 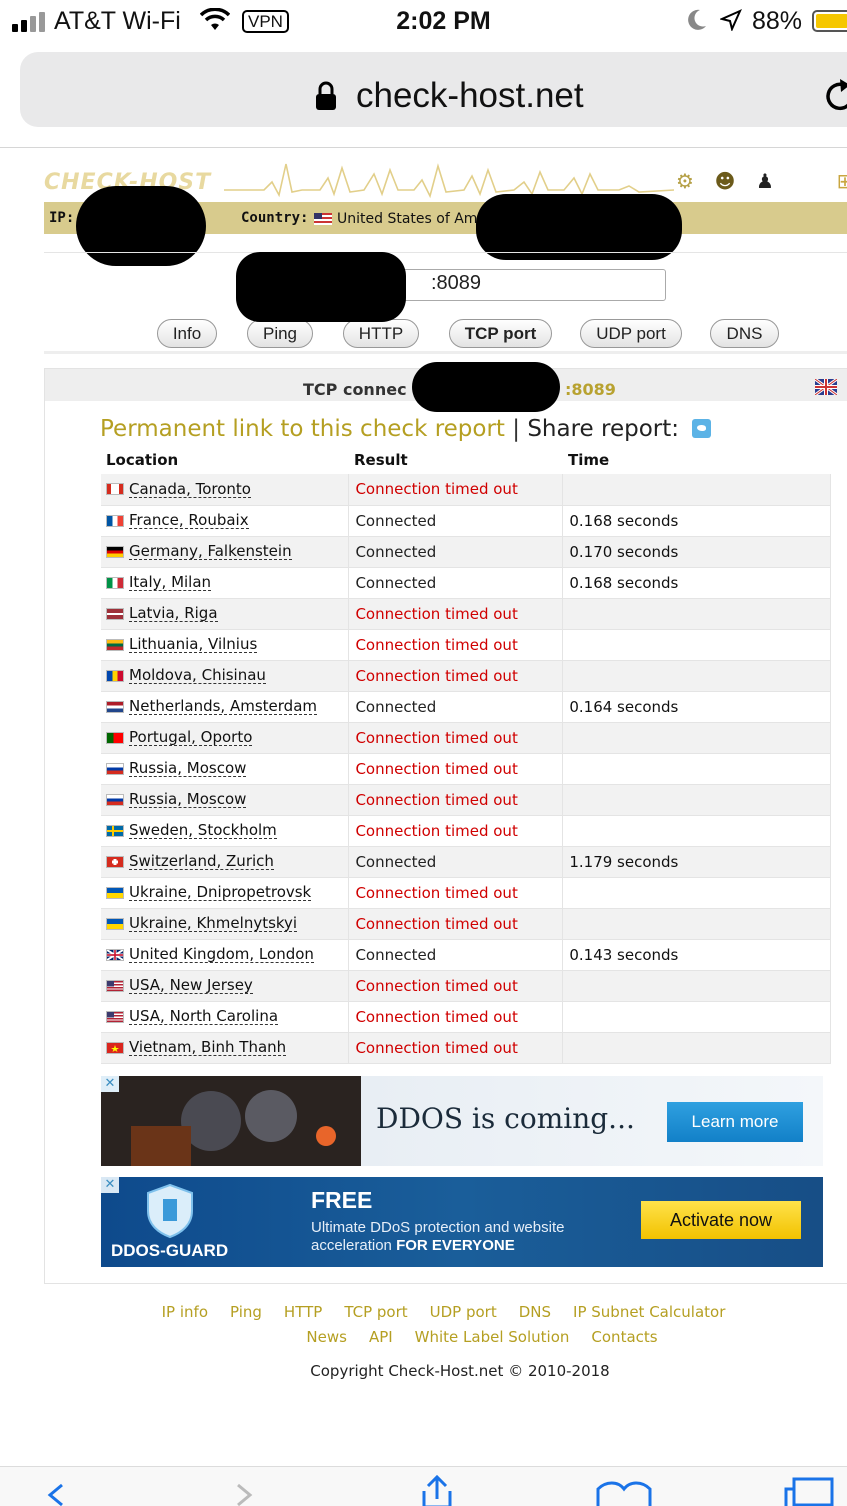 I want to click on location-name: Portugal, Oporto, so click(x=191, y=737).